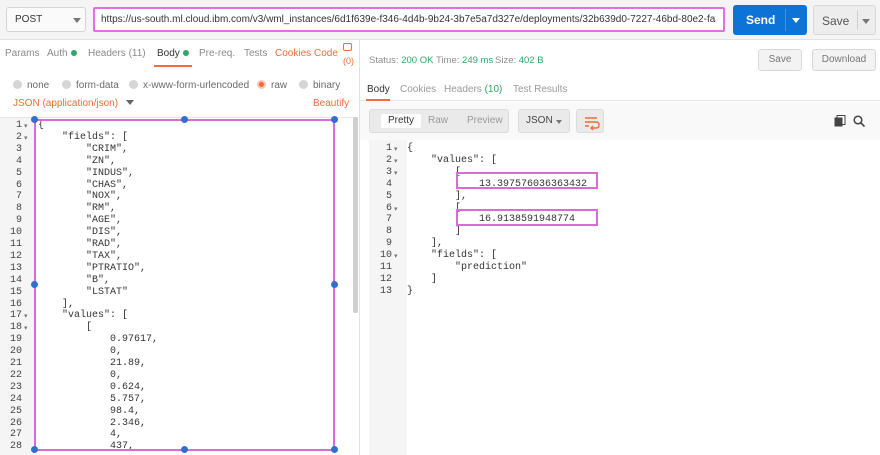  I want to click on method-select: POST, so click(46, 19).